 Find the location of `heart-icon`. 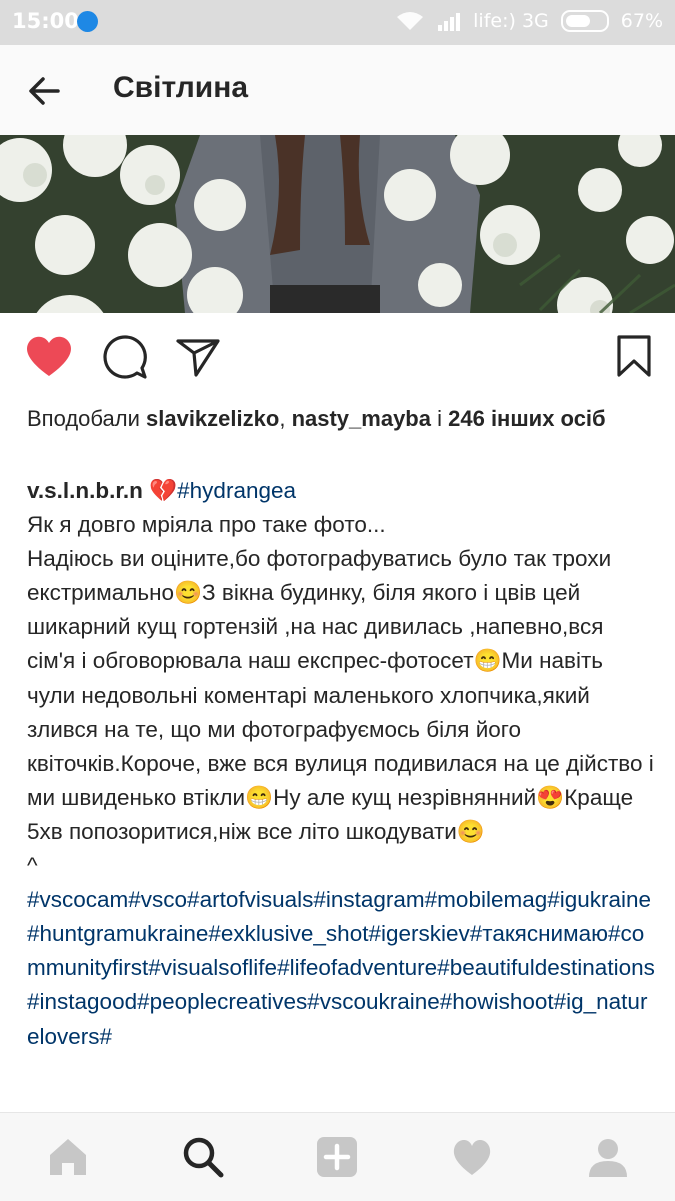

heart-icon is located at coordinates (49, 356).